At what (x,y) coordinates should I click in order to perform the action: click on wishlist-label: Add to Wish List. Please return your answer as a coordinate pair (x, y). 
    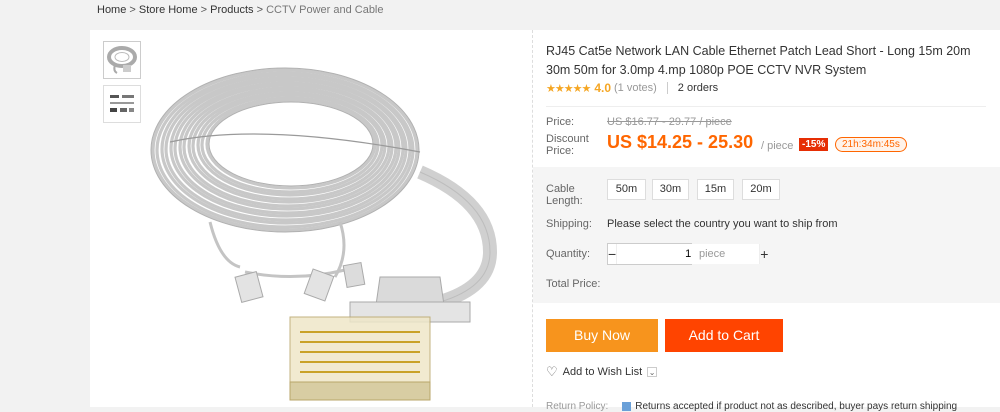
    Looking at the image, I should click on (602, 372).